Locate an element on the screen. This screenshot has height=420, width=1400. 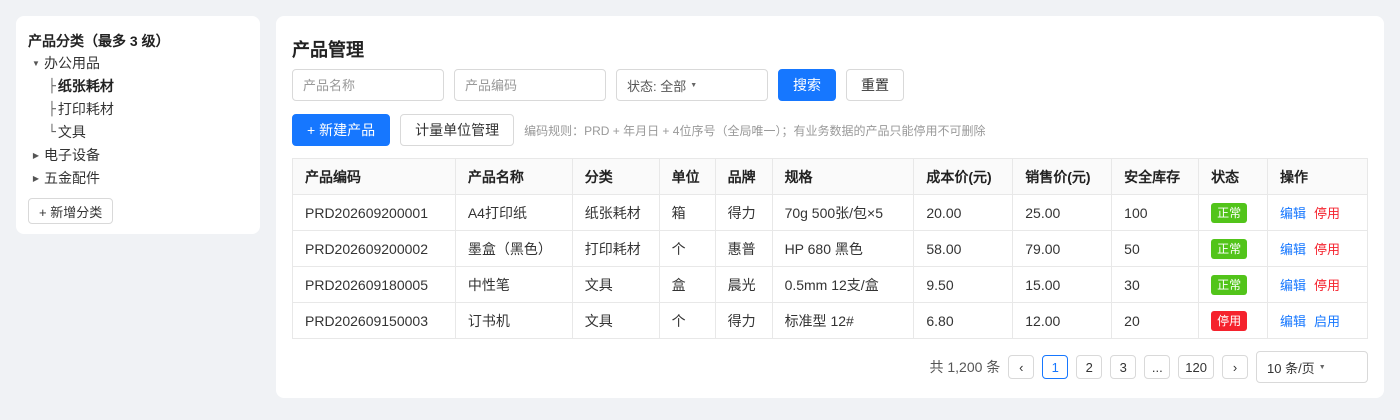
chevron-down-icon: ▼ is located at coordinates (1322, 367).